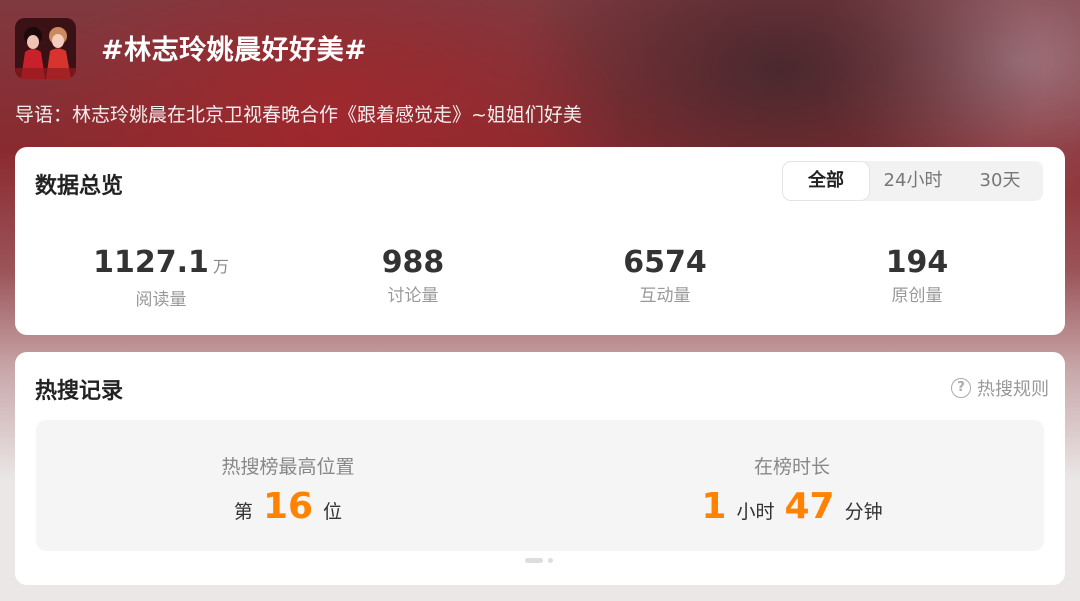 This screenshot has width=1080, height=601. I want to click on stat-label: 讨论量, so click(413, 296).